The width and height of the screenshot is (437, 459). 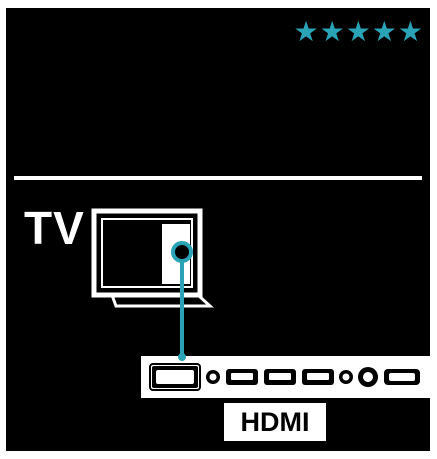 I want to click on port-round-2-inner, so click(x=346, y=377).